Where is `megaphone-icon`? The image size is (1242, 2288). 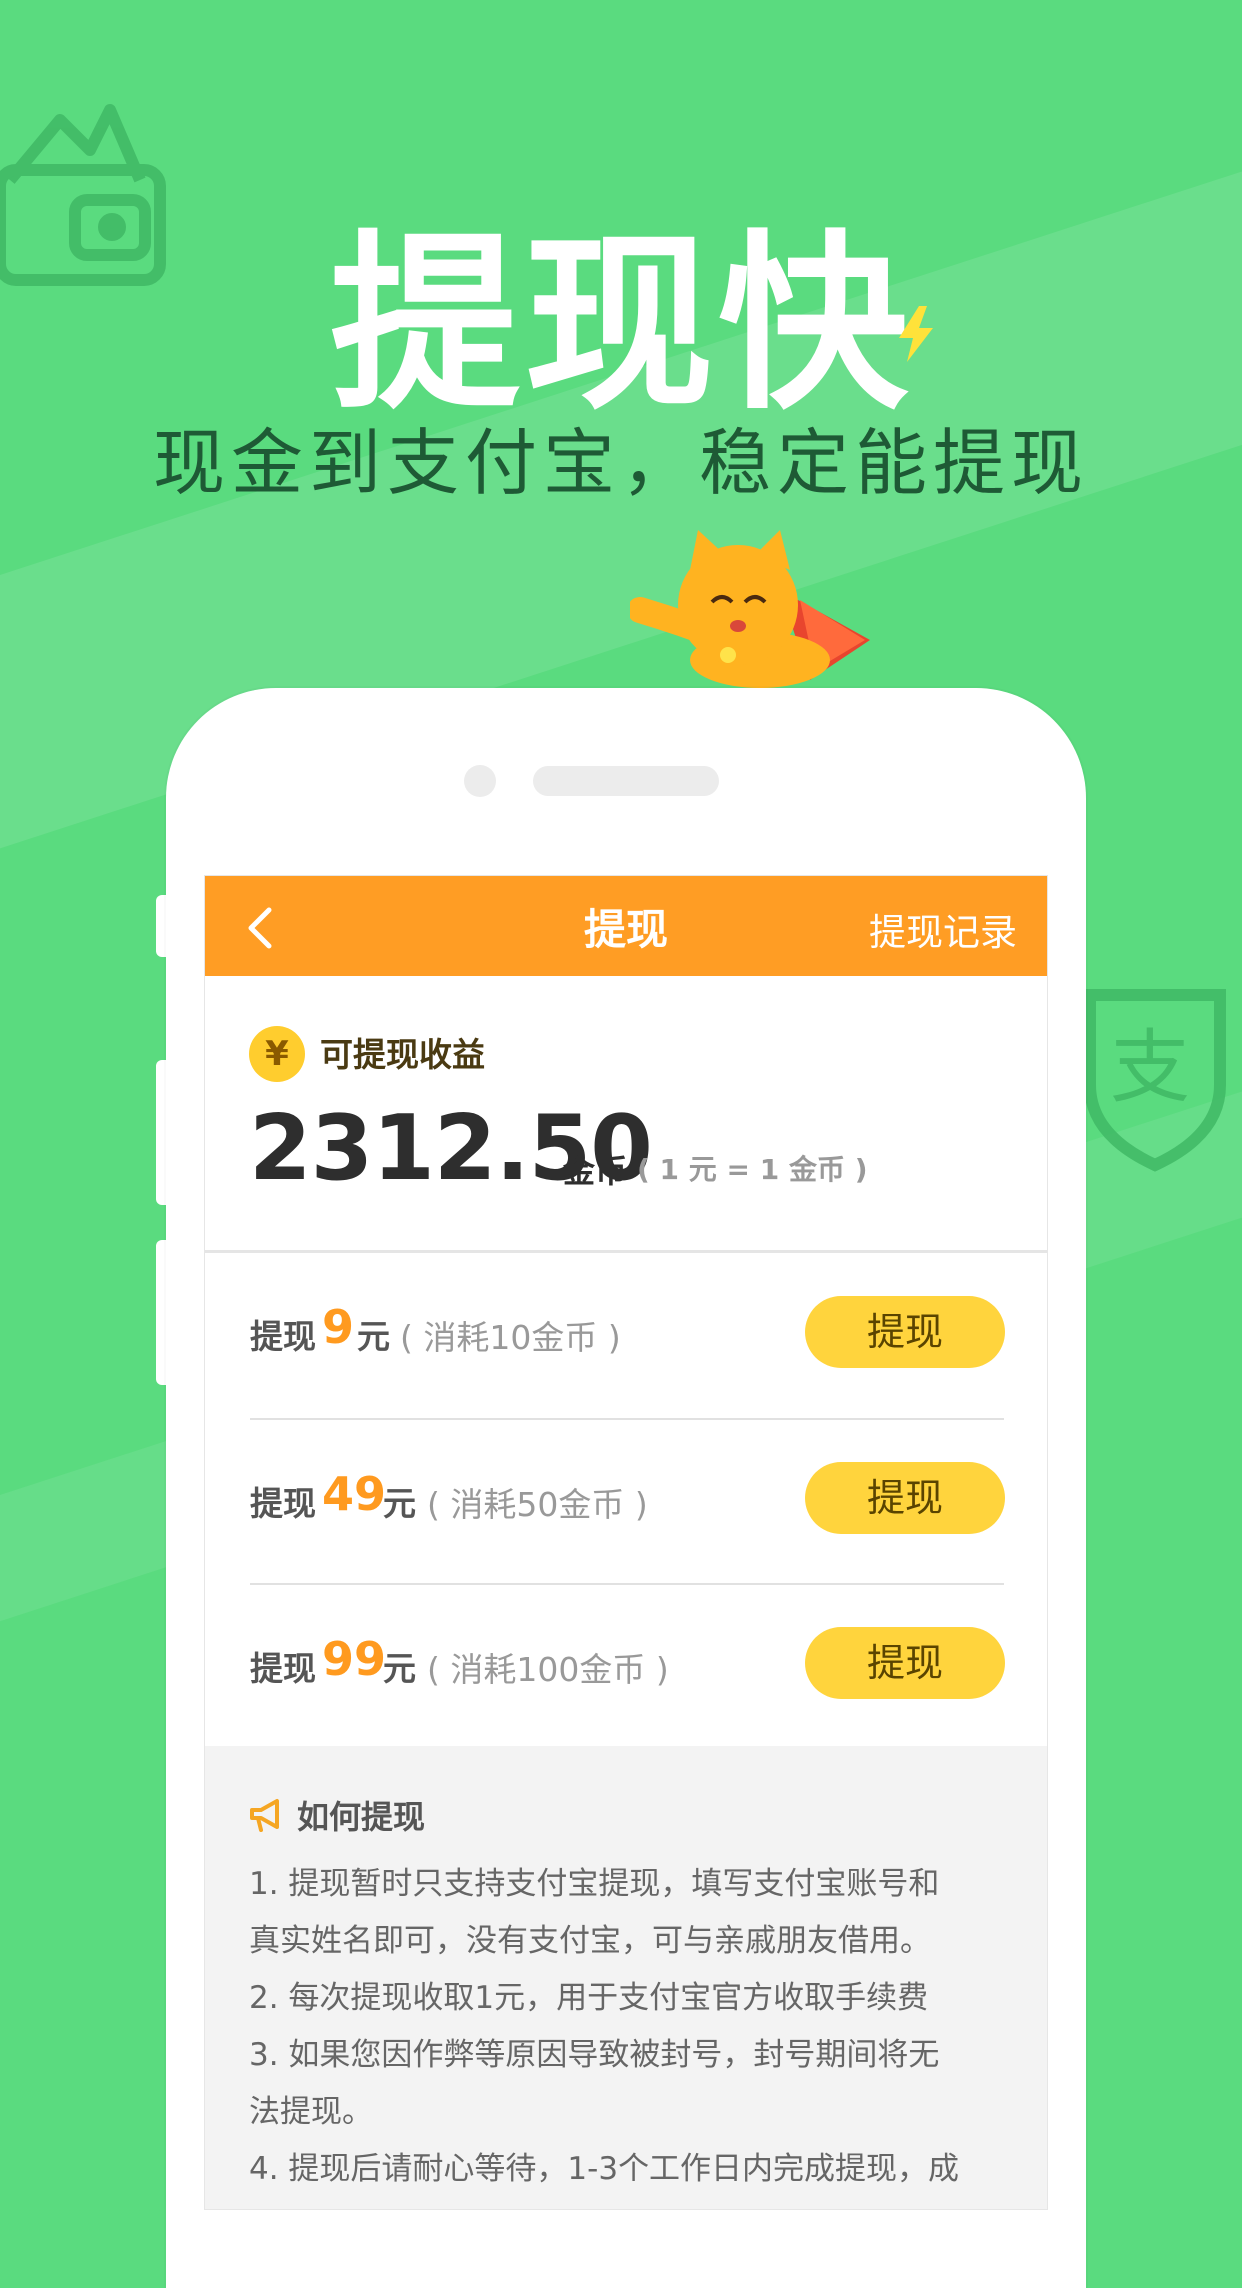
megaphone-icon is located at coordinates (264, 1815).